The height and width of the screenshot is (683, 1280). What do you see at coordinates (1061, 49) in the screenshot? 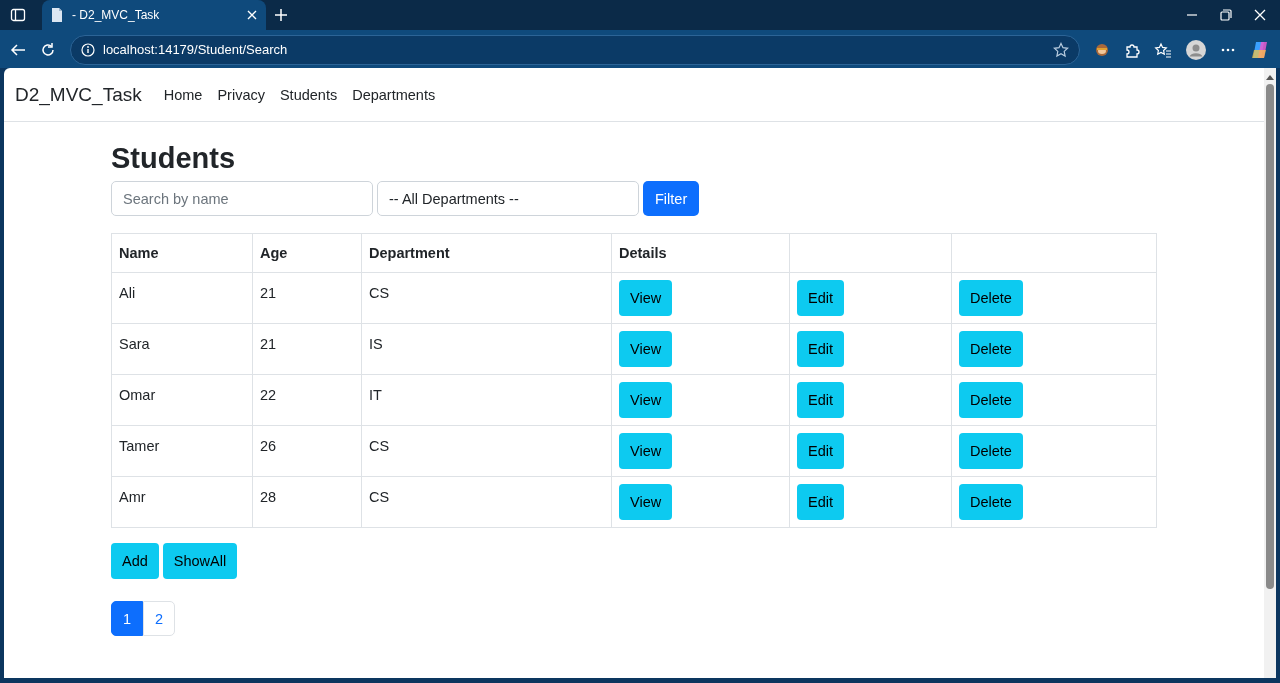
I see `star-icon` at bounding box center [1061, 49].